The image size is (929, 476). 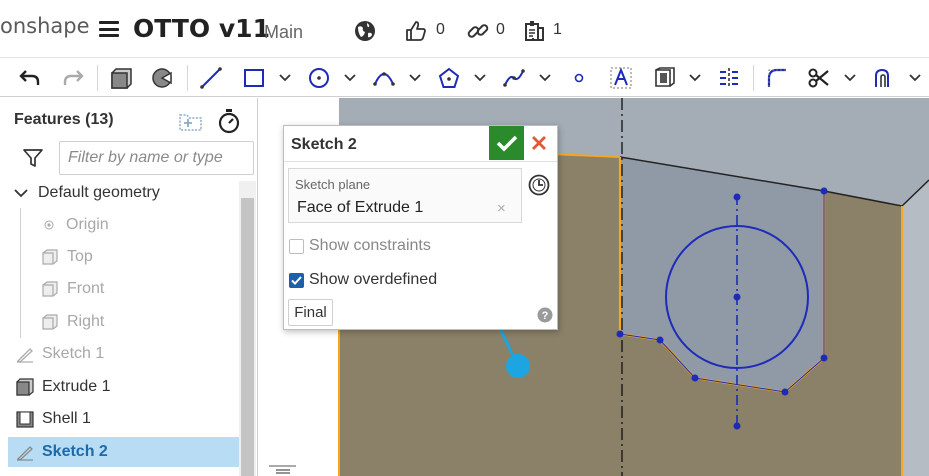 I want to click on scrollbar-thumb, so click(x=247, y=337).